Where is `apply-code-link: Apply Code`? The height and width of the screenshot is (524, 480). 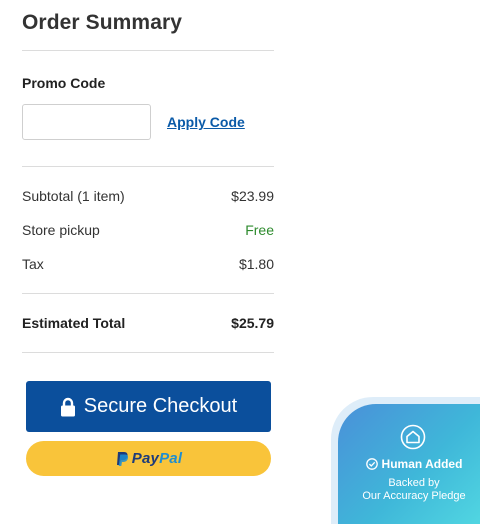
apply-code-link: Apply Code is located at coordinates (206, 122).